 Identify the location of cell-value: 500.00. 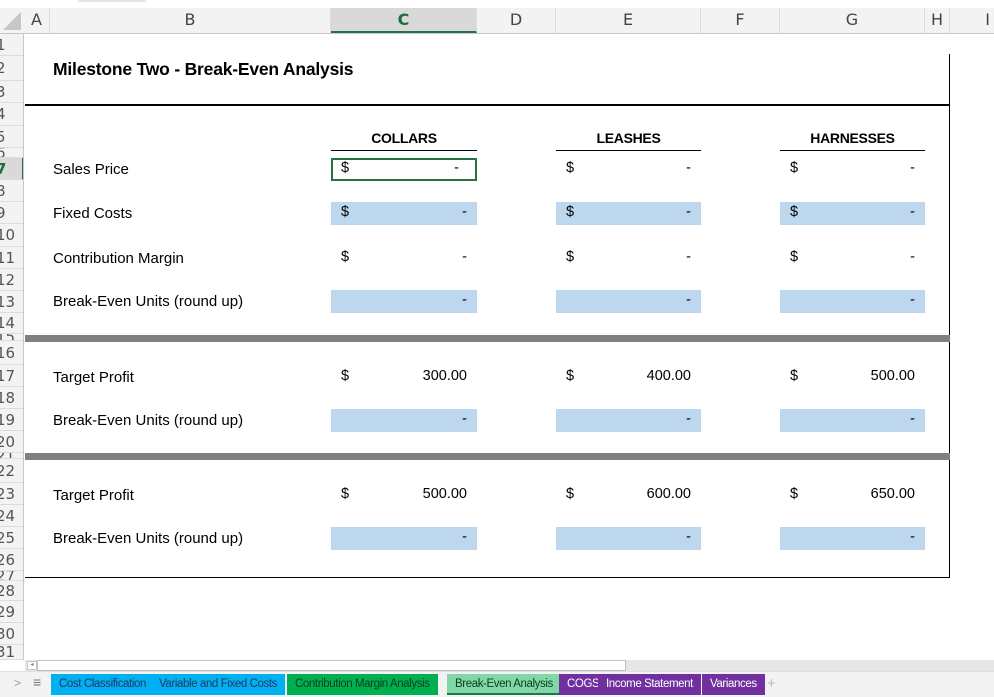
(892, 376).